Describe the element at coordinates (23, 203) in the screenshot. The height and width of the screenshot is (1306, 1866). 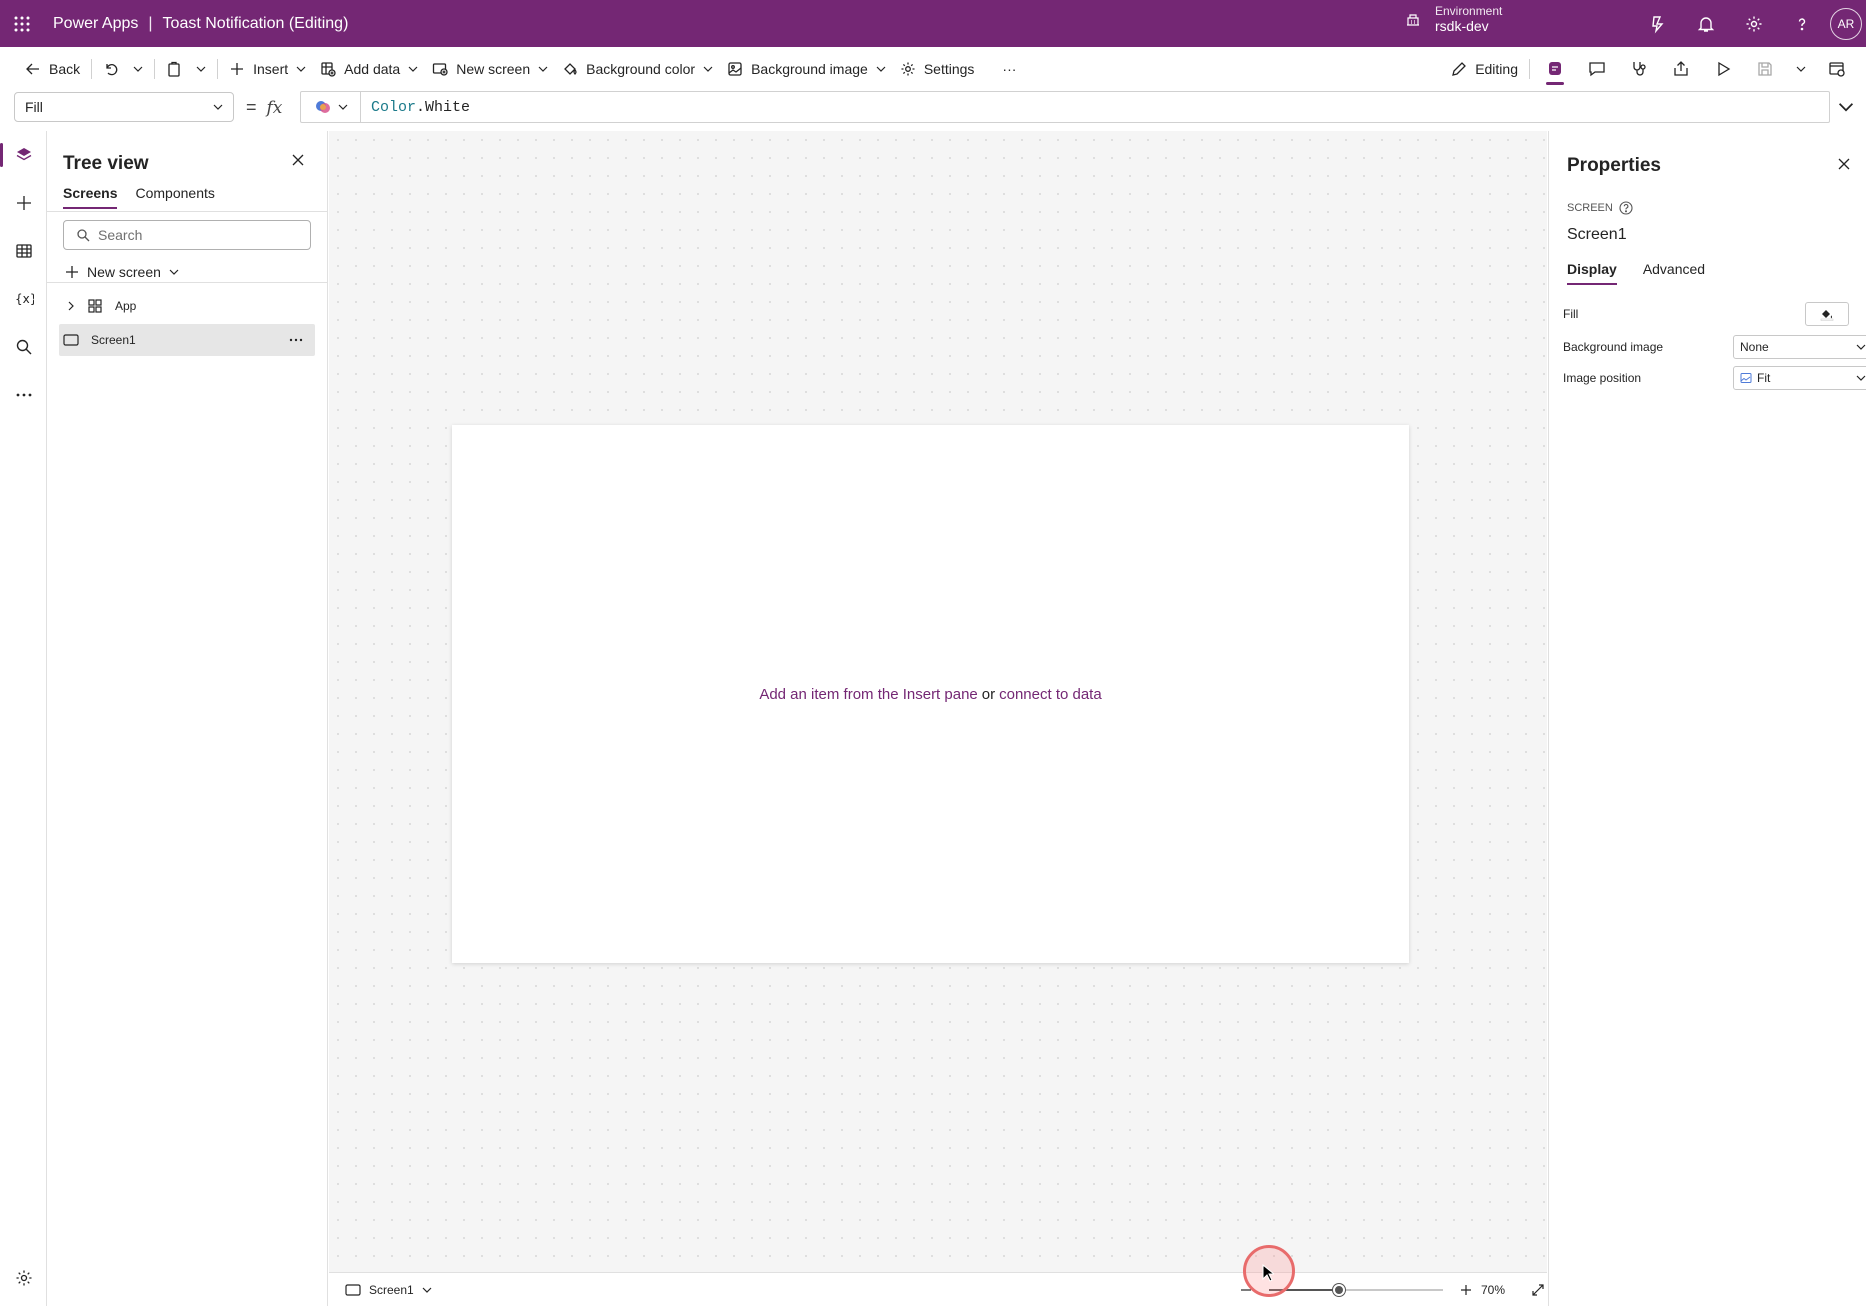
I see `insert-rail-button` at that location.